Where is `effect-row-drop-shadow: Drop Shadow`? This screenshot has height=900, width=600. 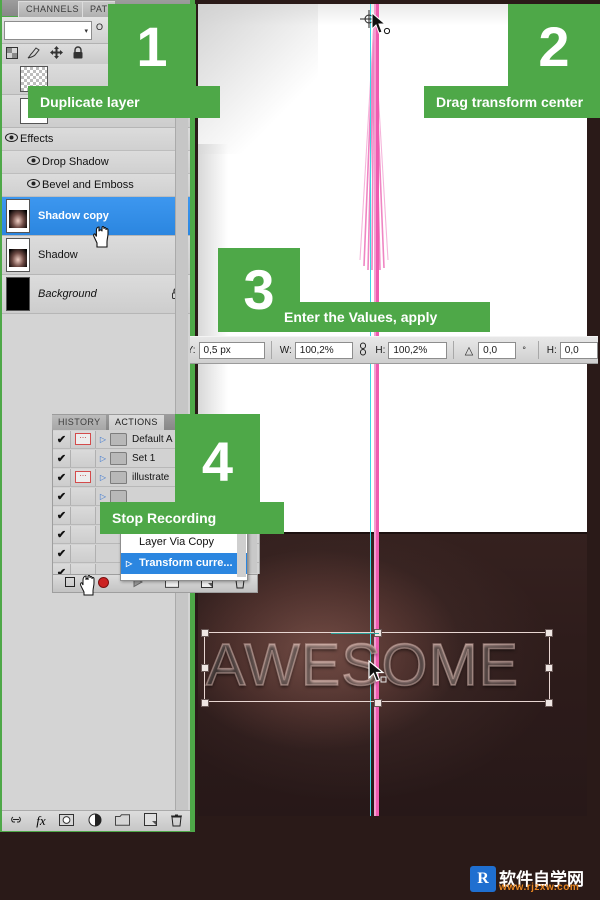
effect-row-drop-shadow: Drop Shadow is located at coordinates (96, 162).